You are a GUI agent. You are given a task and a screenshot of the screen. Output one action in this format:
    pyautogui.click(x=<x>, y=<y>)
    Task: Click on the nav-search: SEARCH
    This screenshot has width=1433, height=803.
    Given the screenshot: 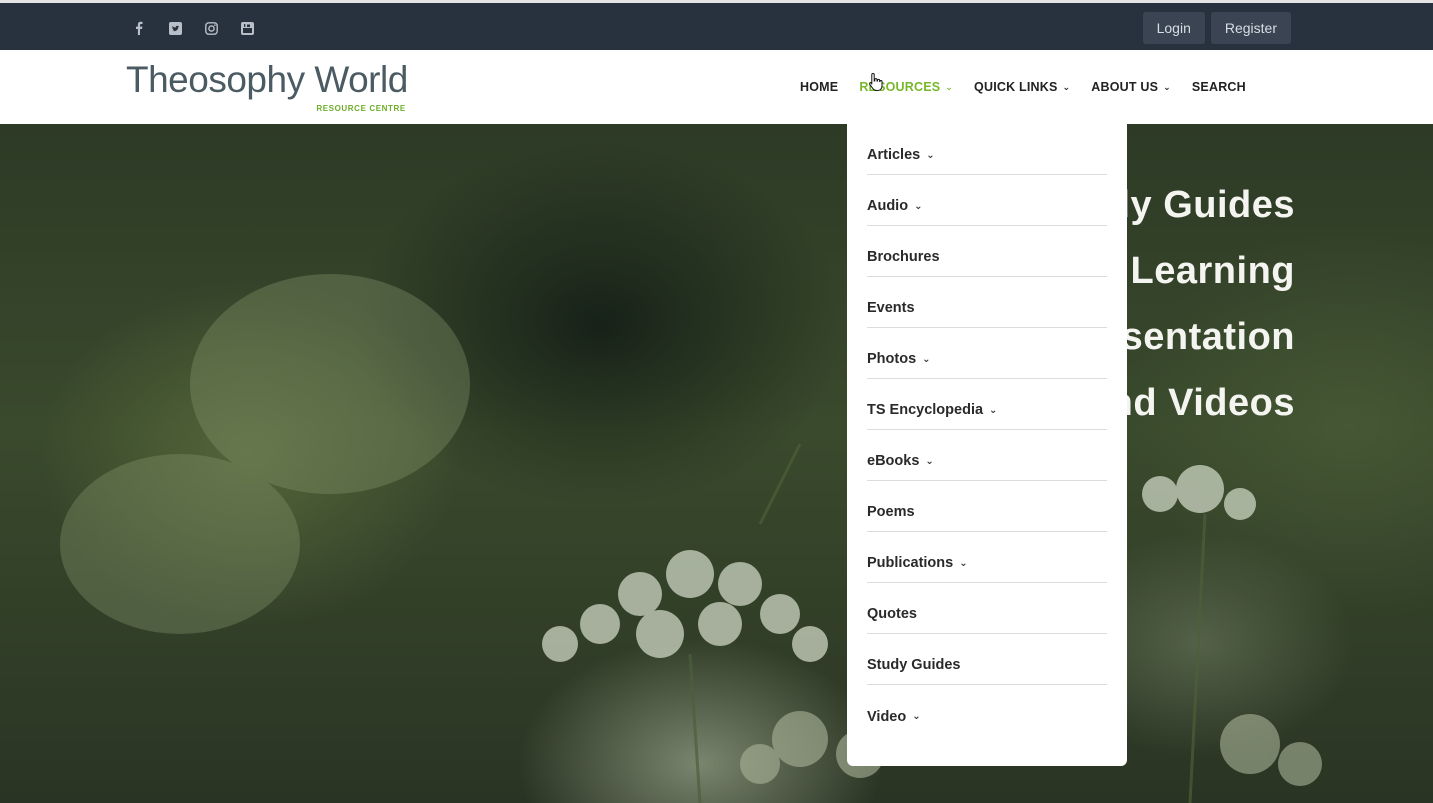 What is the action you would take?
    pyautogui.click(x=1219, y=87)
    